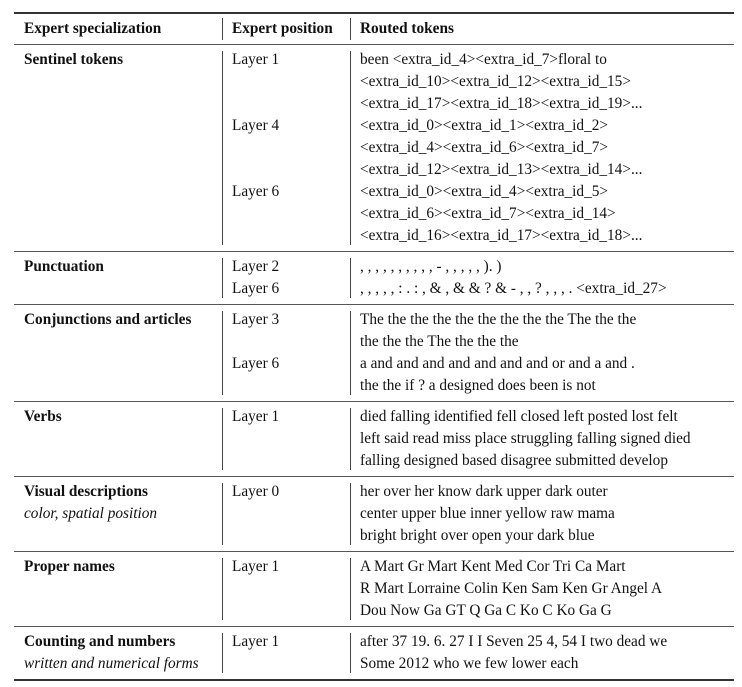  I want to click on routed-token-line: Some 2012 who we few lower each, so click(469, 663).